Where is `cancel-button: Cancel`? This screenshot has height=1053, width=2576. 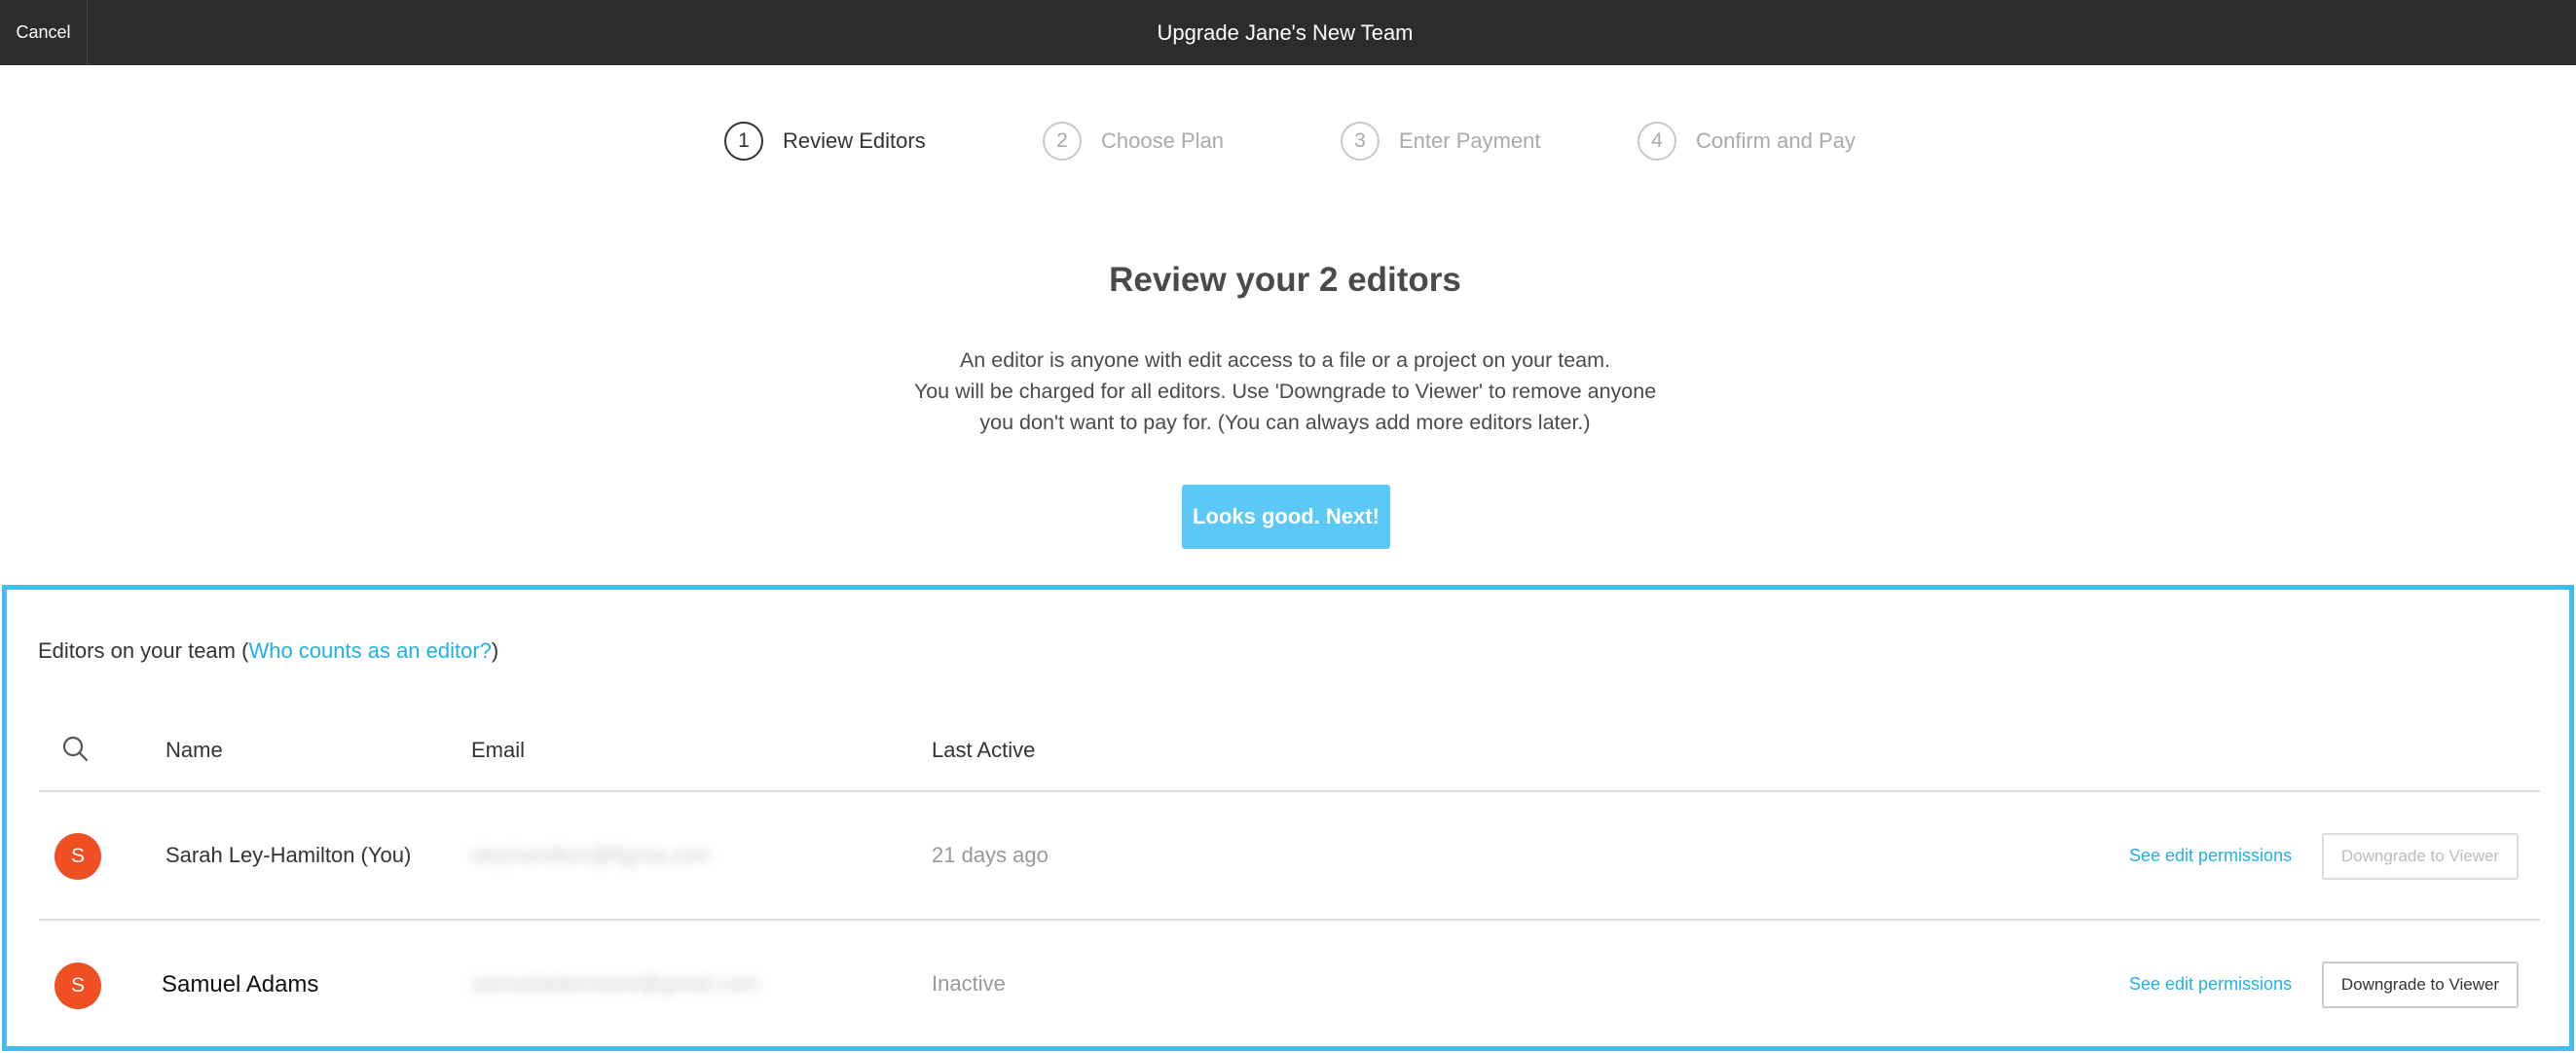
cancel-button: Cancel is located at coordinates (44, 32).